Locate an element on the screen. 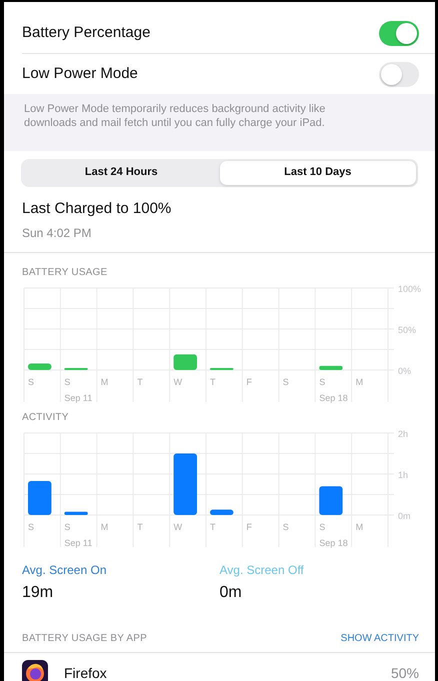 Image resolution: width=438 pixels, height=681 pixels. setting-label: Low Power Mode is located at coordinates (80, 74).